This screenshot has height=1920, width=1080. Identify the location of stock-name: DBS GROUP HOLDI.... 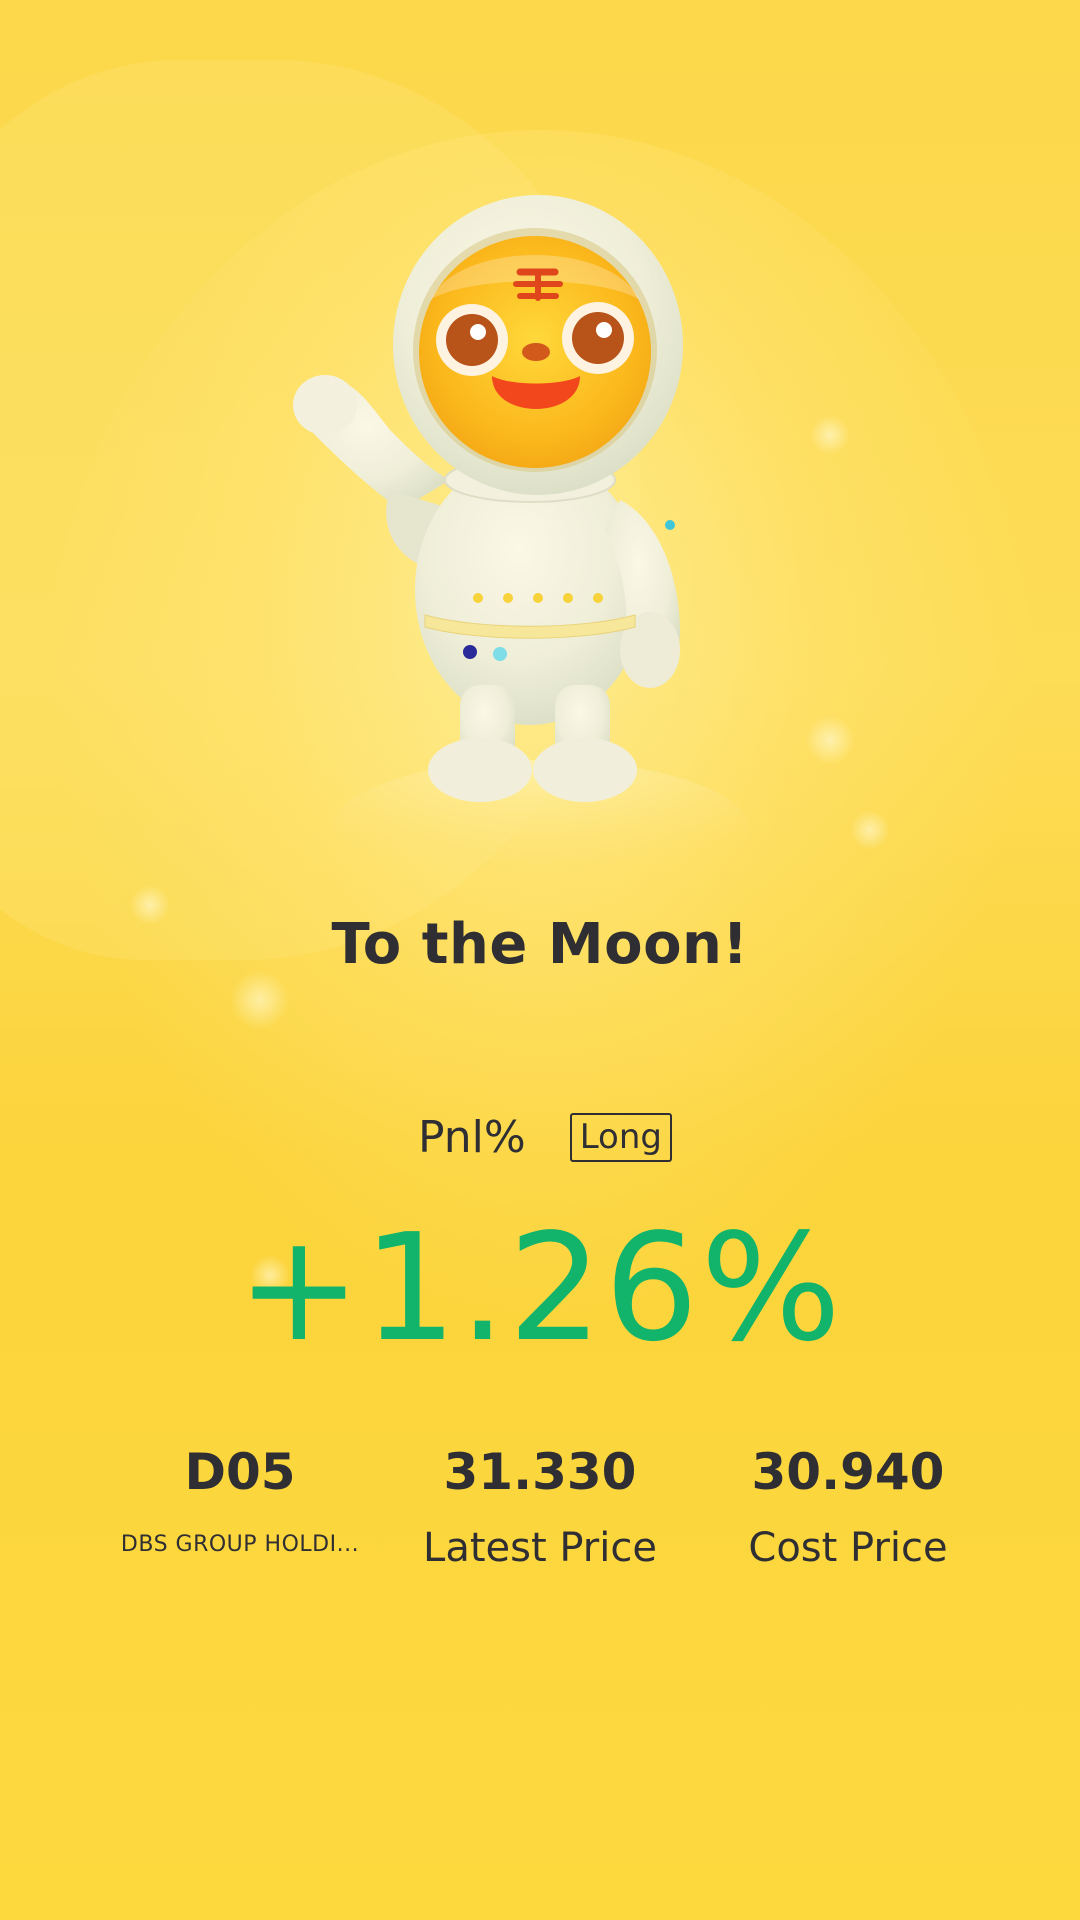
(240, 1544).